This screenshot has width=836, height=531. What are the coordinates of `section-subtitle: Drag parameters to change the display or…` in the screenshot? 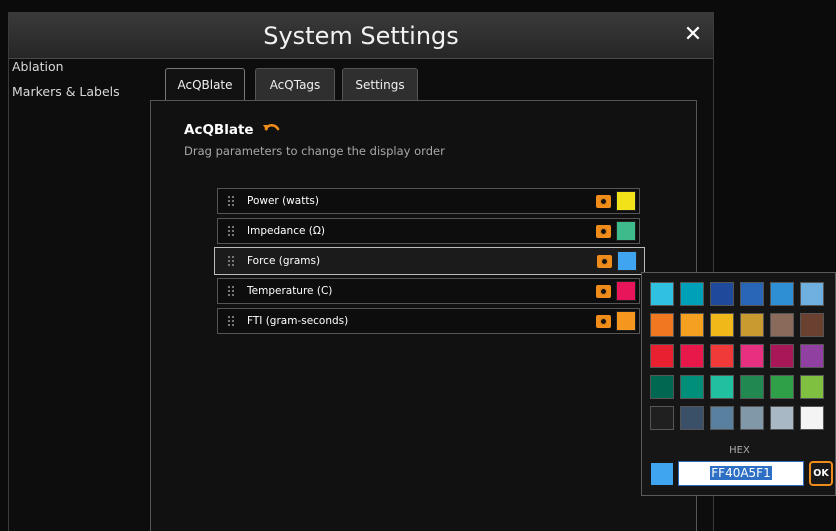 It's located at (314, 151).